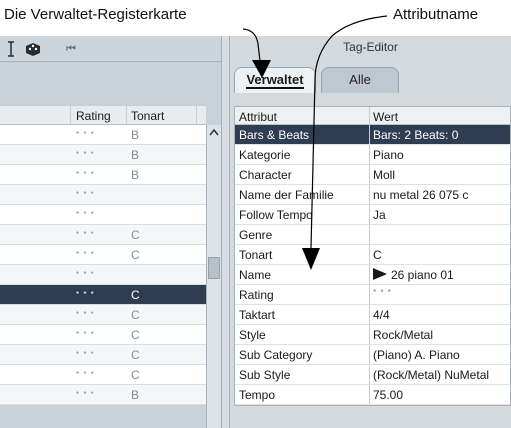 The width and height of the screenshot is (511, 428). Describe the element at coordinates (372, 395) in the screenshot. I see `attribute-row: Tempo 75.00` at that location.